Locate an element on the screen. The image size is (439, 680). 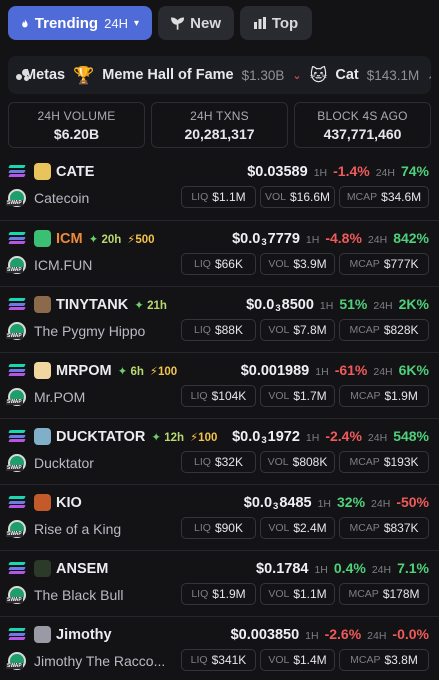
token-symbol-line: KIO is located at coordinates (69, 503).